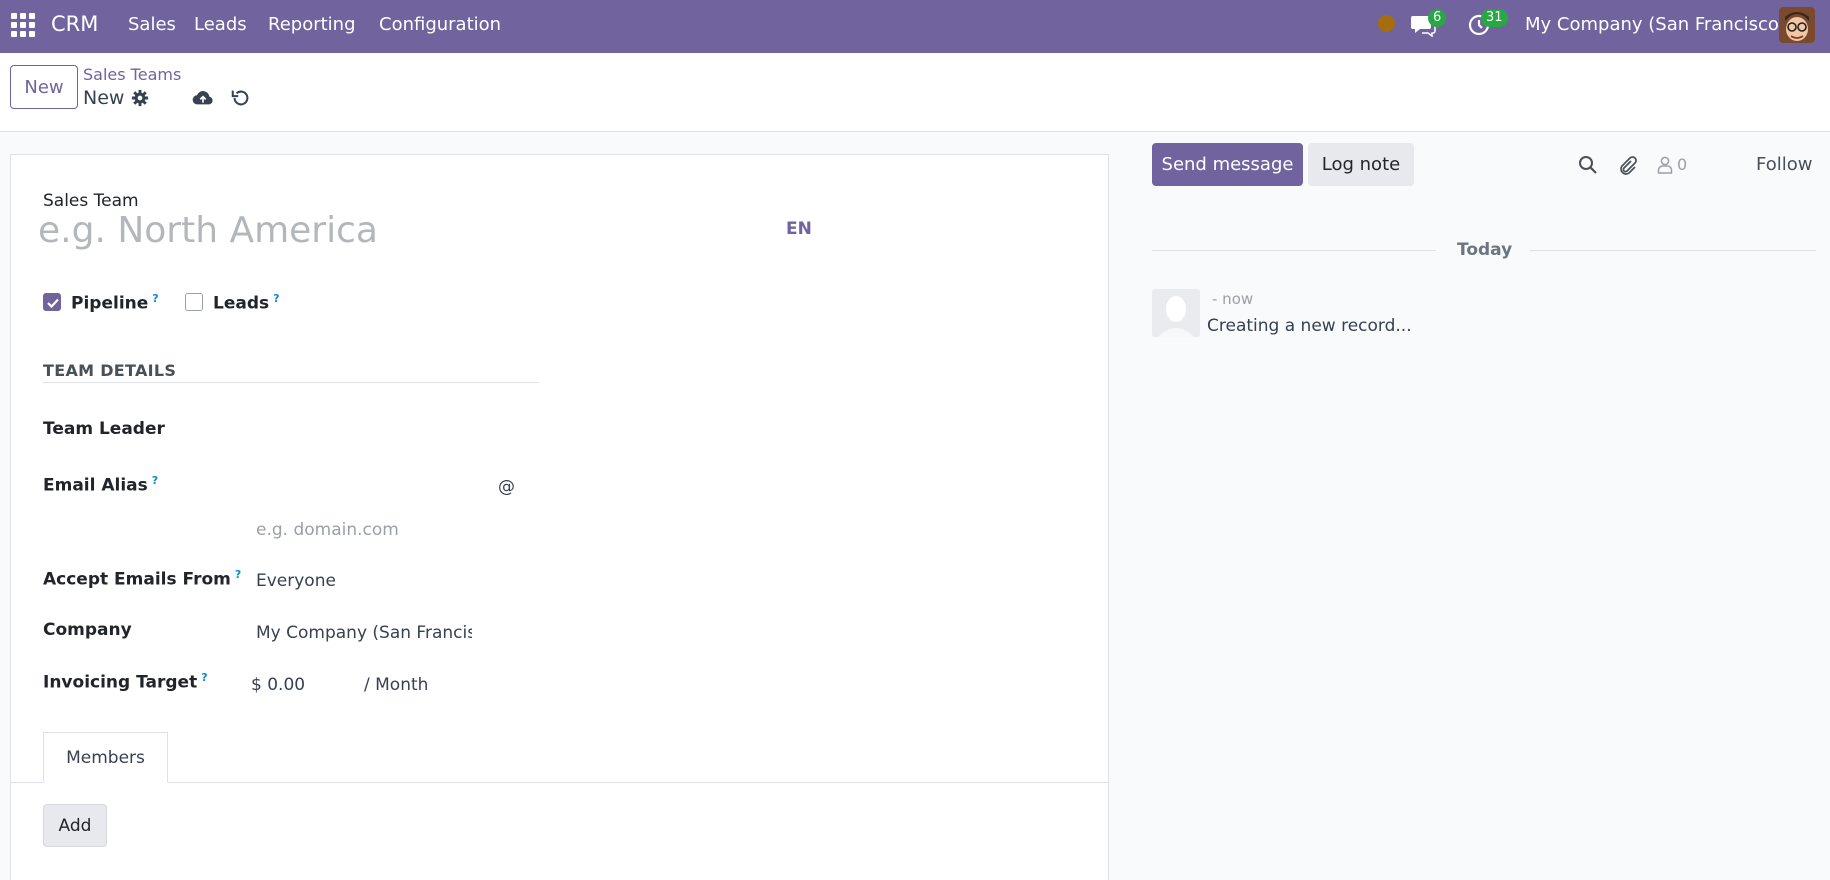 This screenshot has width=1830, height=880. I want to click on activity-badge: 31, so click(1494, 18).